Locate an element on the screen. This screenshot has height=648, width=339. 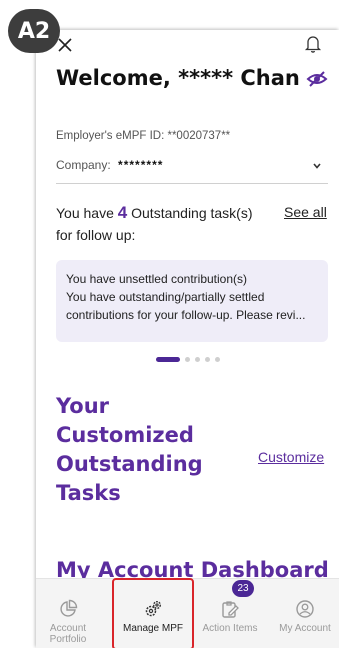
tab-action-items: Action Items is located at coordinates (230, 613).